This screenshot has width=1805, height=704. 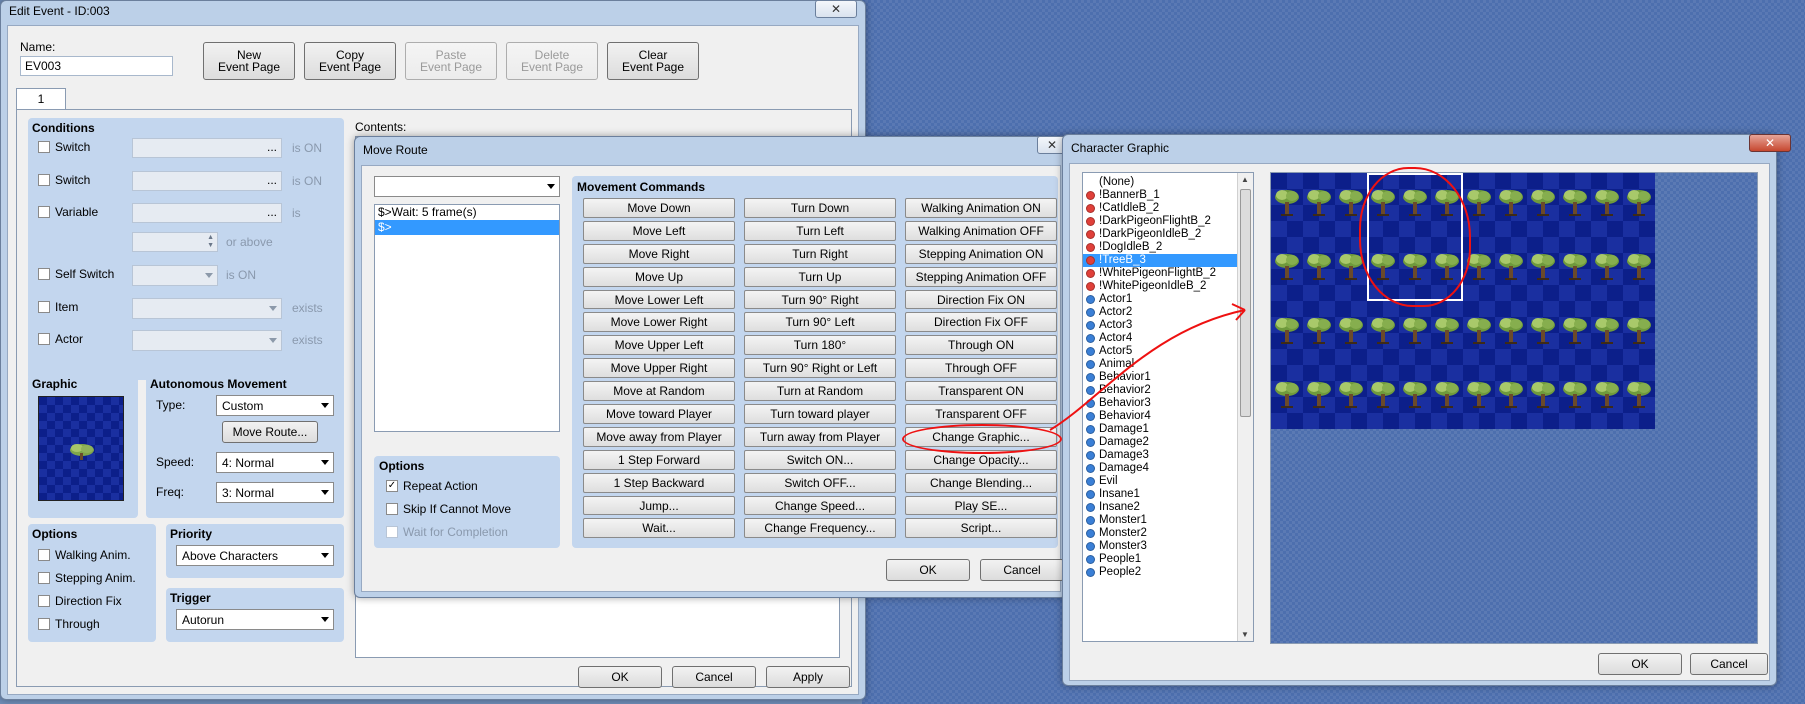 I want to click on route-list-item: $>Wait: 5 frame(s), so click(x=467, y=212).